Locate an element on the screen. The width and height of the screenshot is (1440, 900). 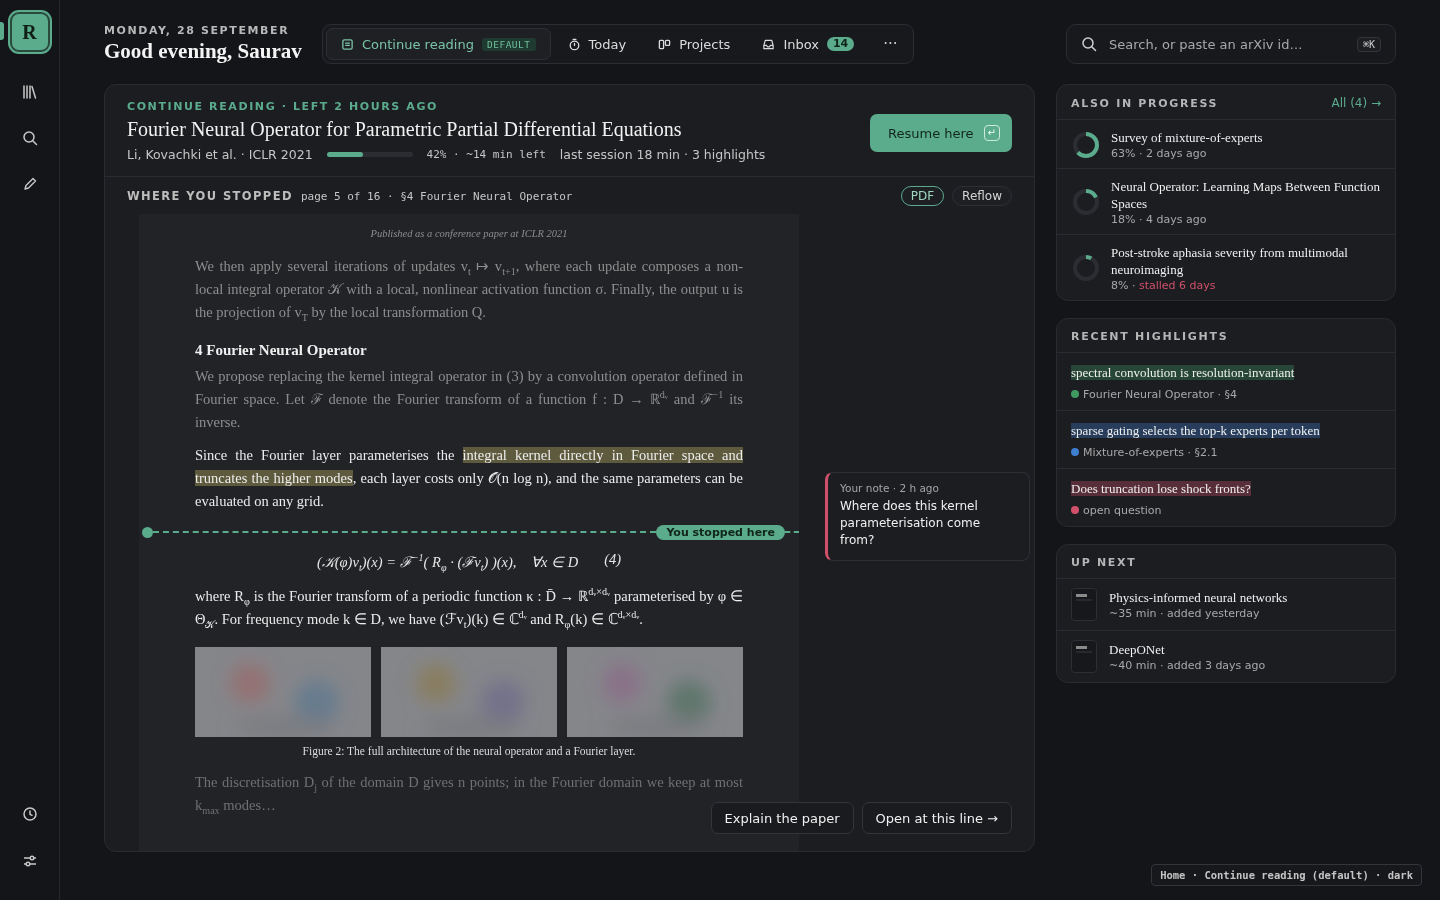
paragraph: where R$_{φ}$ is the Fourier transform of a periodic function κ : D̄ → ℝ$^{dᵥ×dᵥ}$ parameterised by φ ∈ Θ$_{𝒦}$. For frequency mode k ∈ D, we have (ℱv$_{t}$)(k) ∈ ℂ$^{dᵥ}$ and R$_{φ}$(k) ∈ ℂ$^{dᵥ×dᵥ}$. is located at coordinates (469, 608).